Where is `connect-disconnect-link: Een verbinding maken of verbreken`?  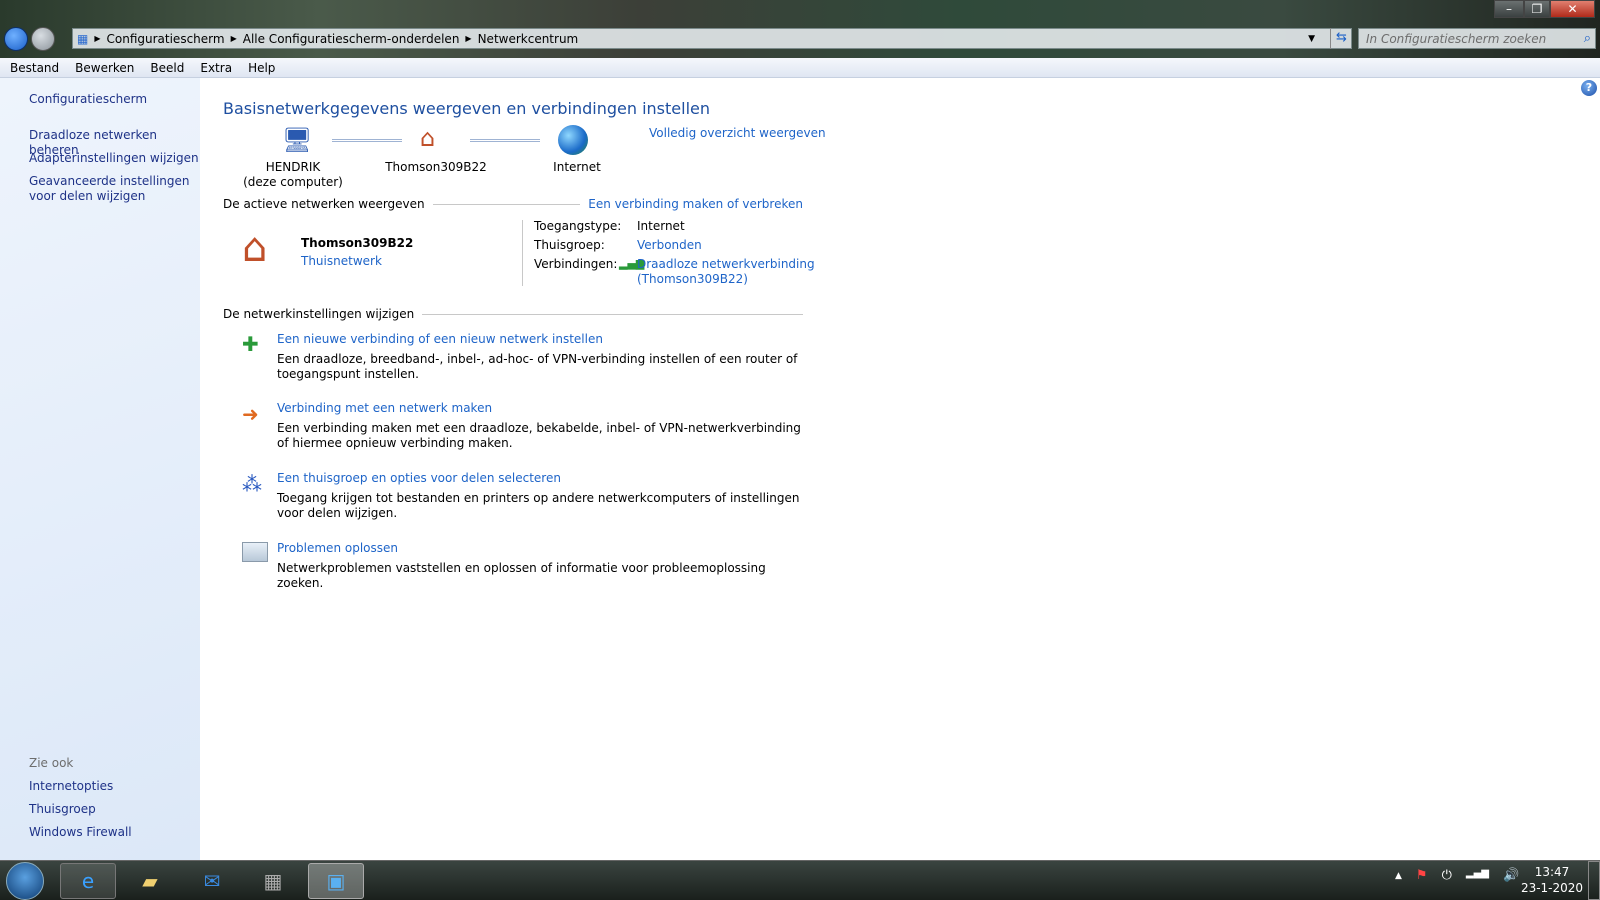
connect-disconnect-link: Een verbinding maken of verbreken is located at coordinates (695, 204).